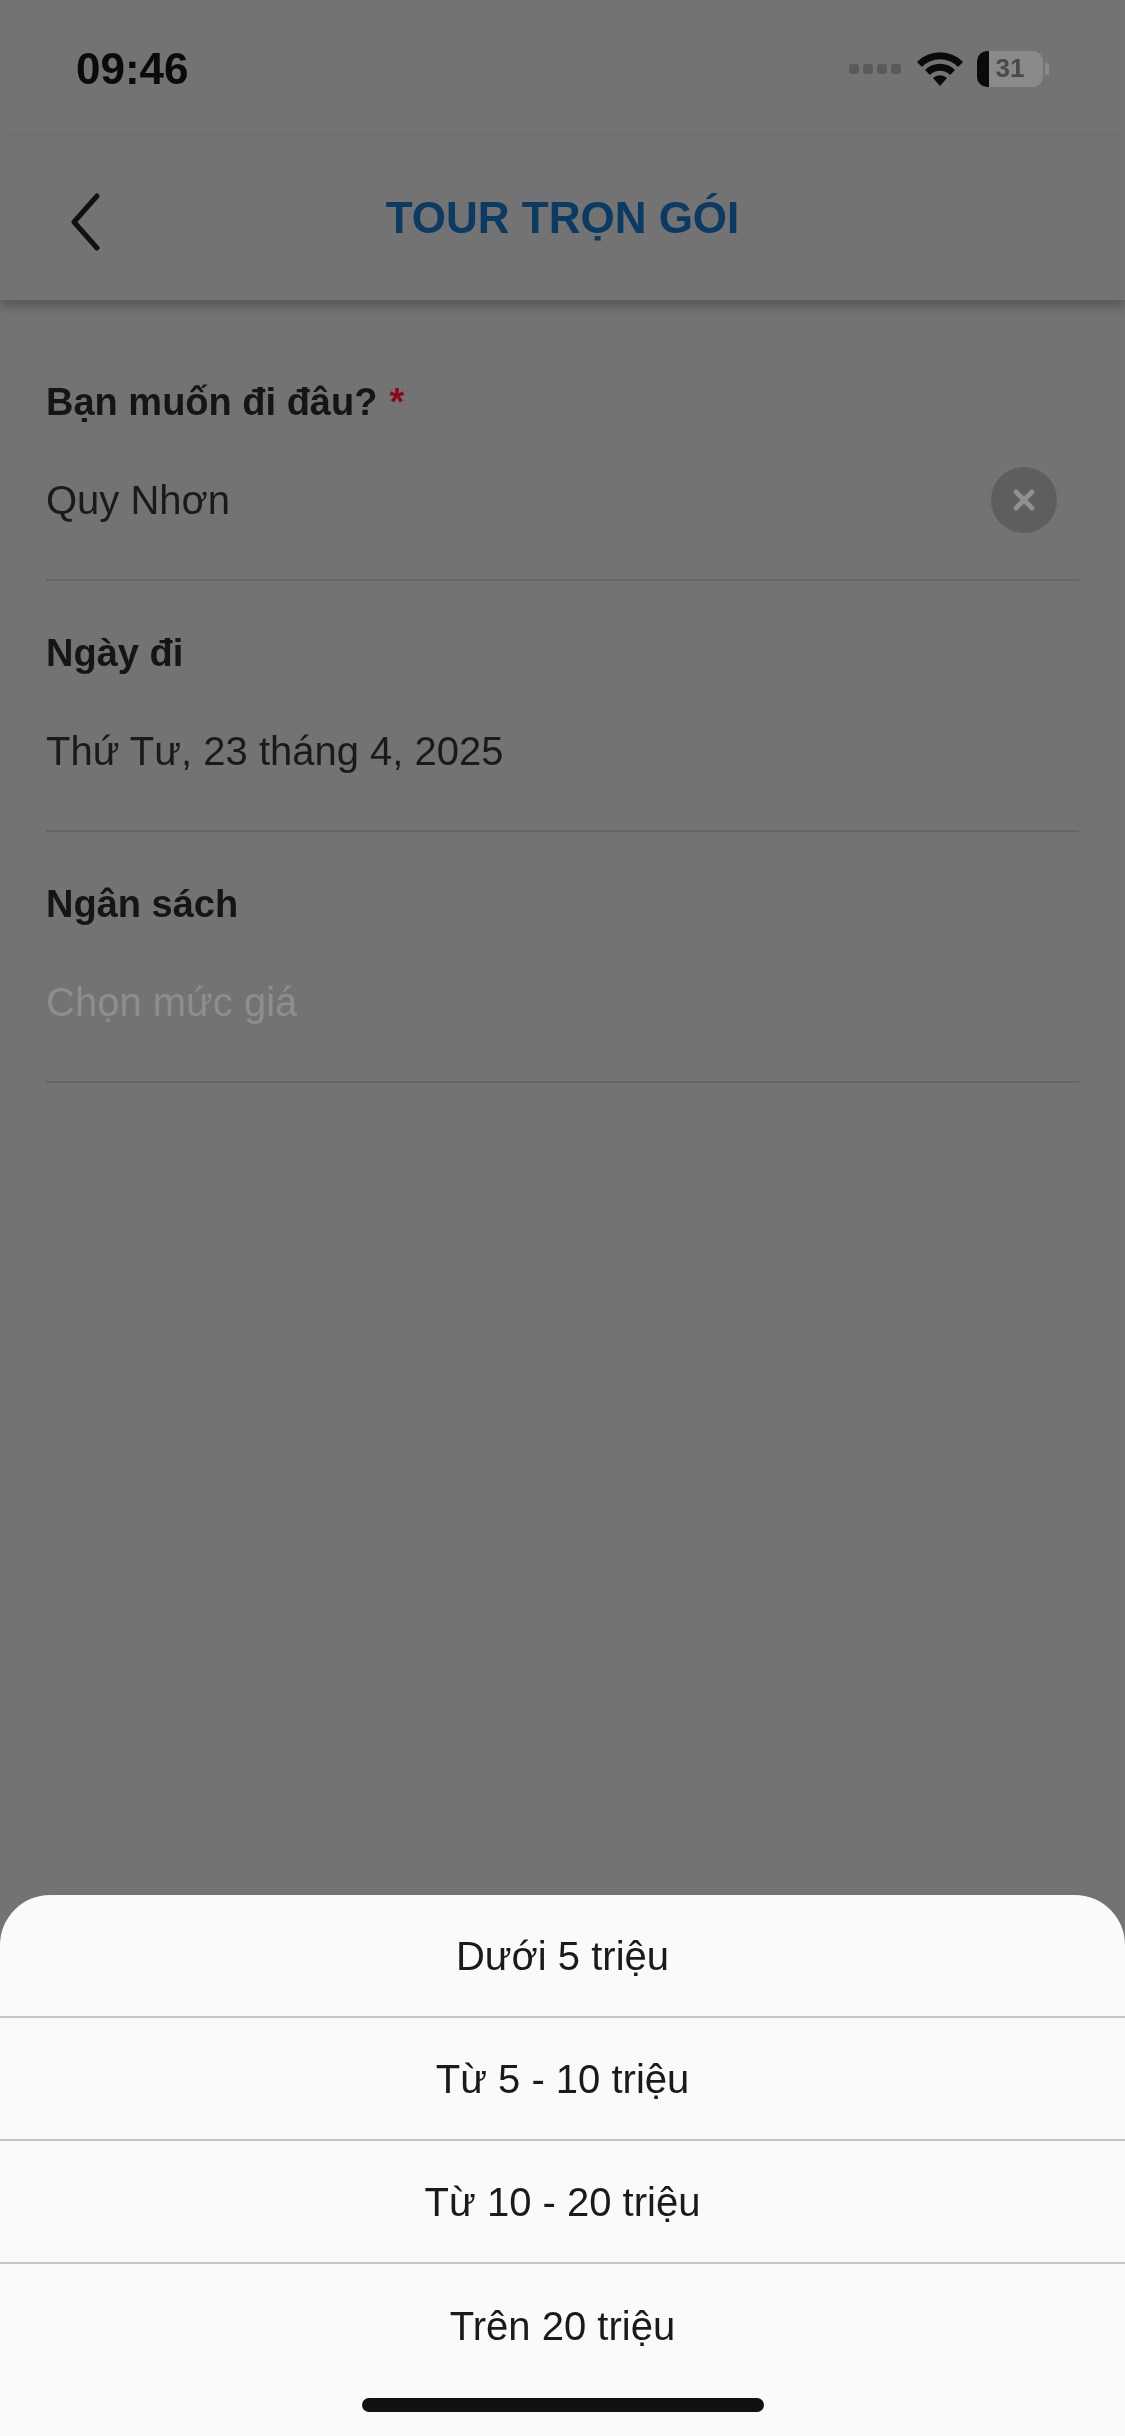  I want to click on signal-icon, so click(876, 68).